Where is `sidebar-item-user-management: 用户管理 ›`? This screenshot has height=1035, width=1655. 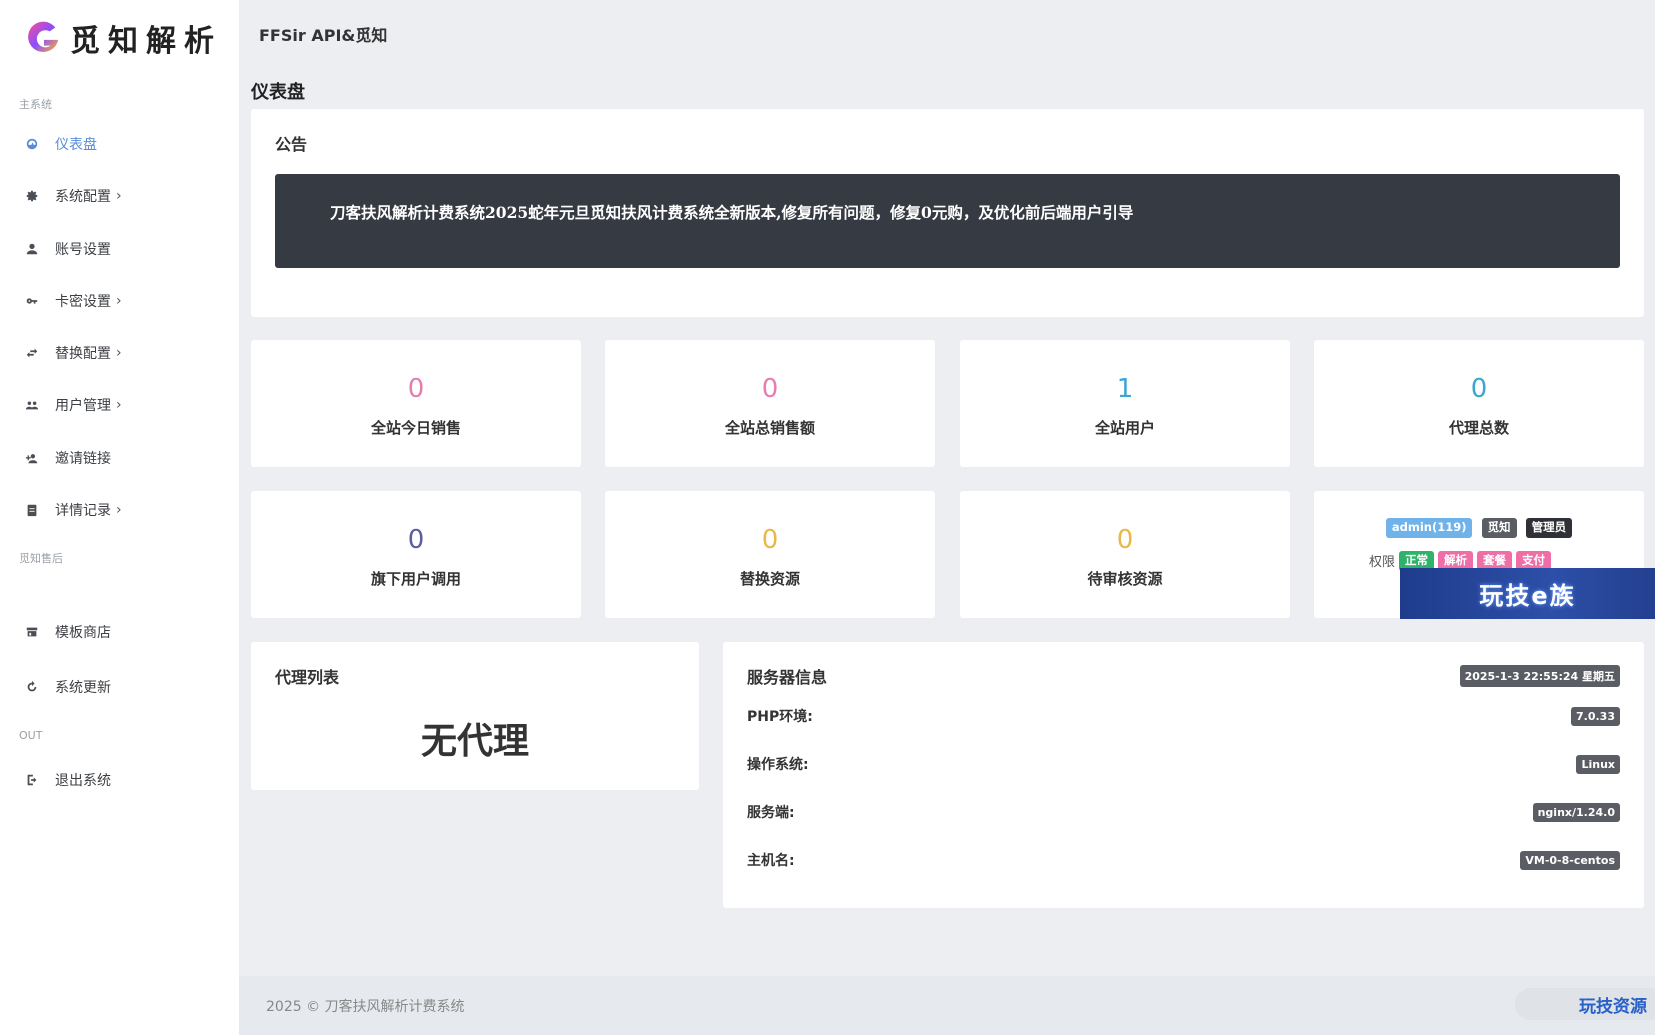
sidebar-item-user-management: 用户管理 › is located at coordinates (73, 405).